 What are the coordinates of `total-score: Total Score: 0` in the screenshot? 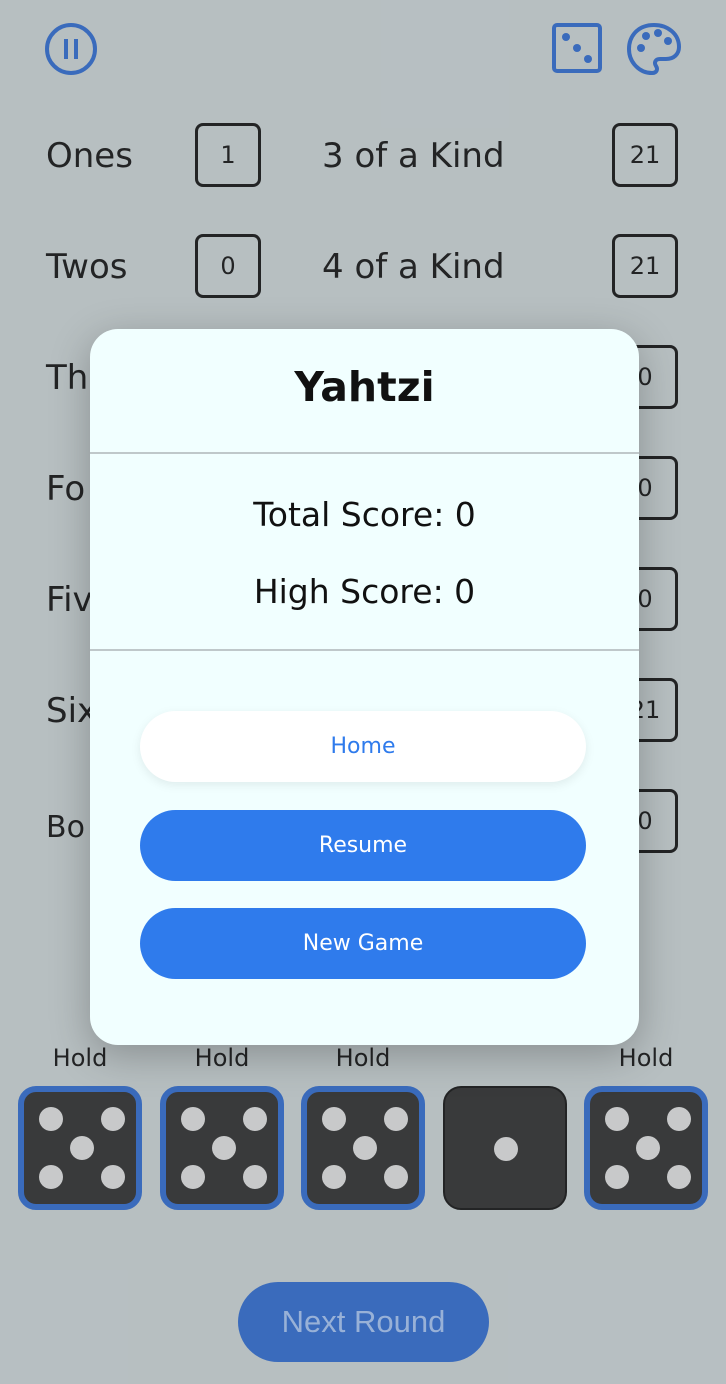 It's located at (364, 514).